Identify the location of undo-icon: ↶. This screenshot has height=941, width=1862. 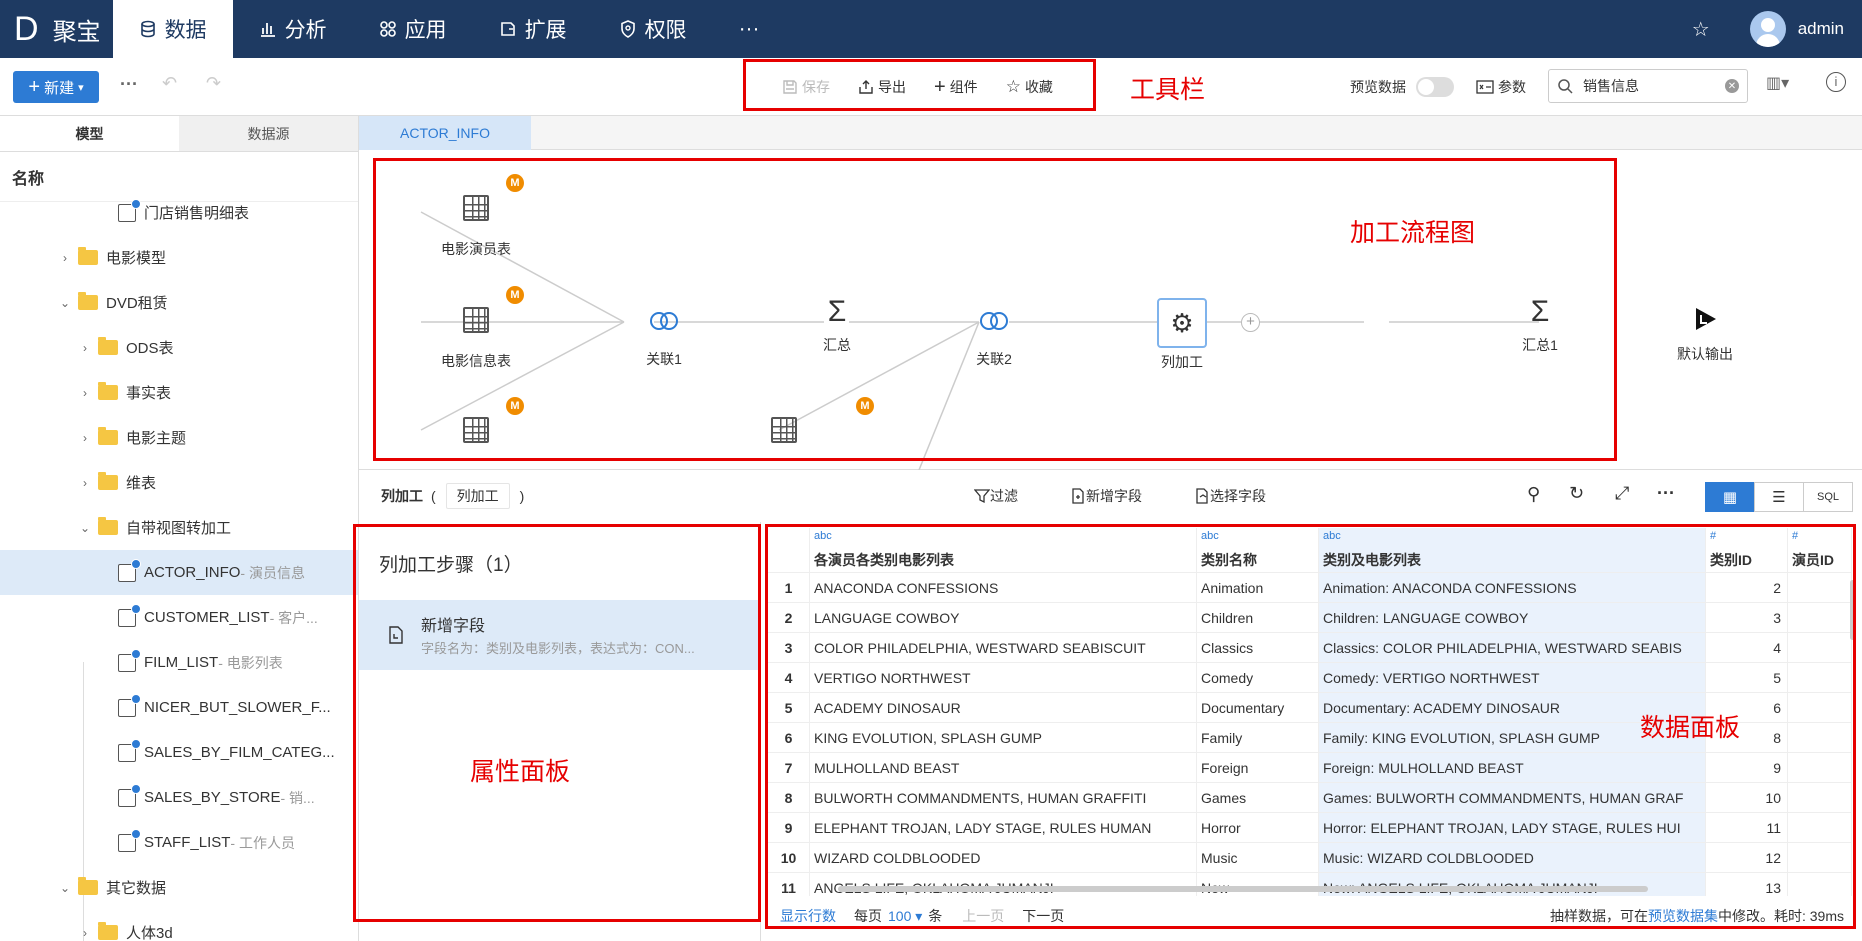
(169, 83).